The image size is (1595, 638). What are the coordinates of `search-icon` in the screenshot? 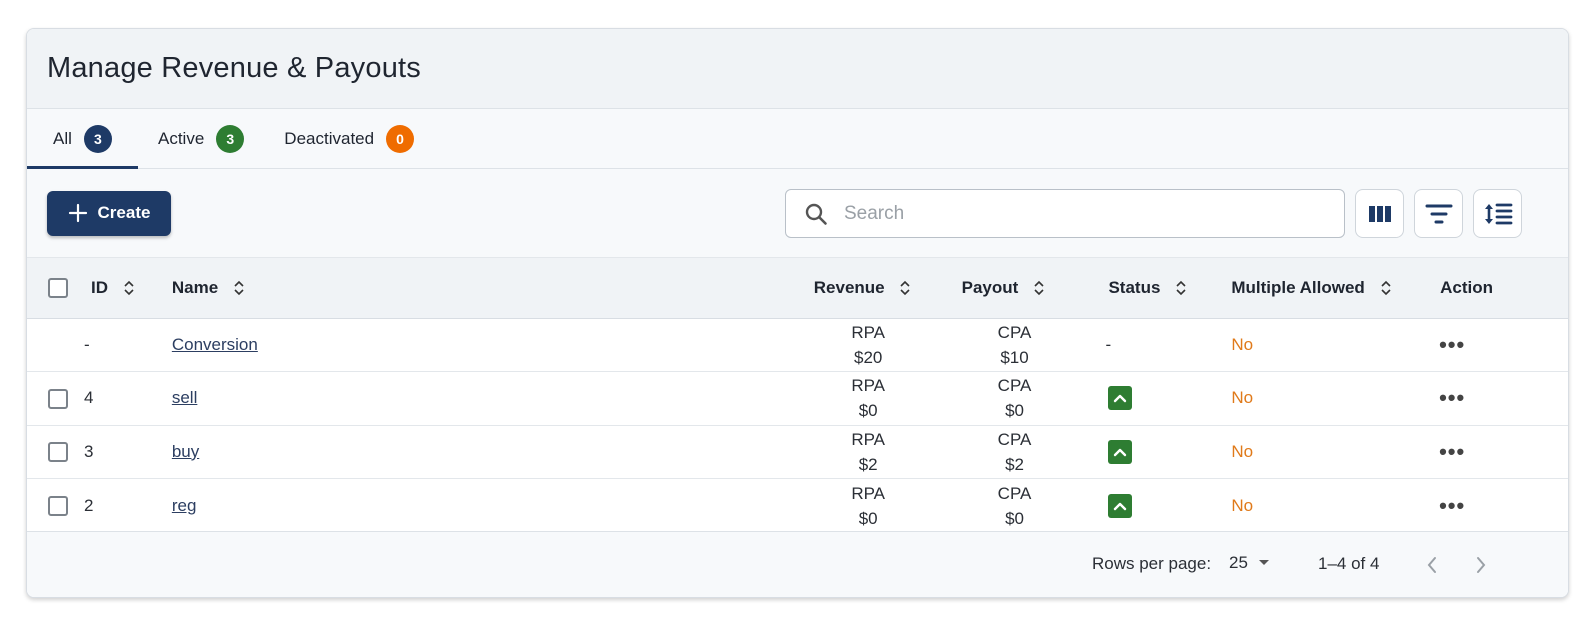 It's located at (816, 214).